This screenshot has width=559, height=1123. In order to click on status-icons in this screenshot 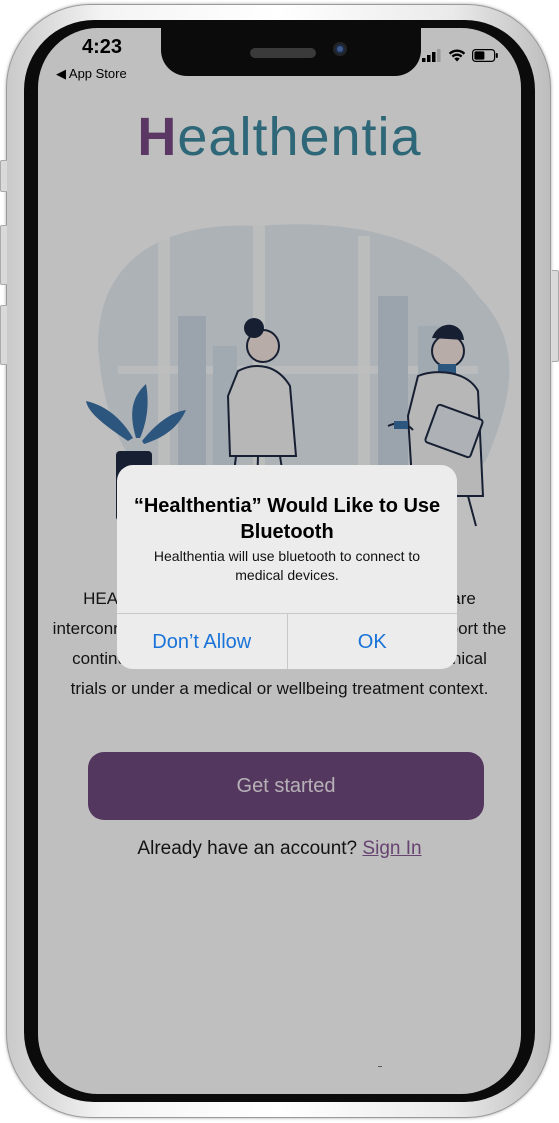, I will do `click(460, 55)`.